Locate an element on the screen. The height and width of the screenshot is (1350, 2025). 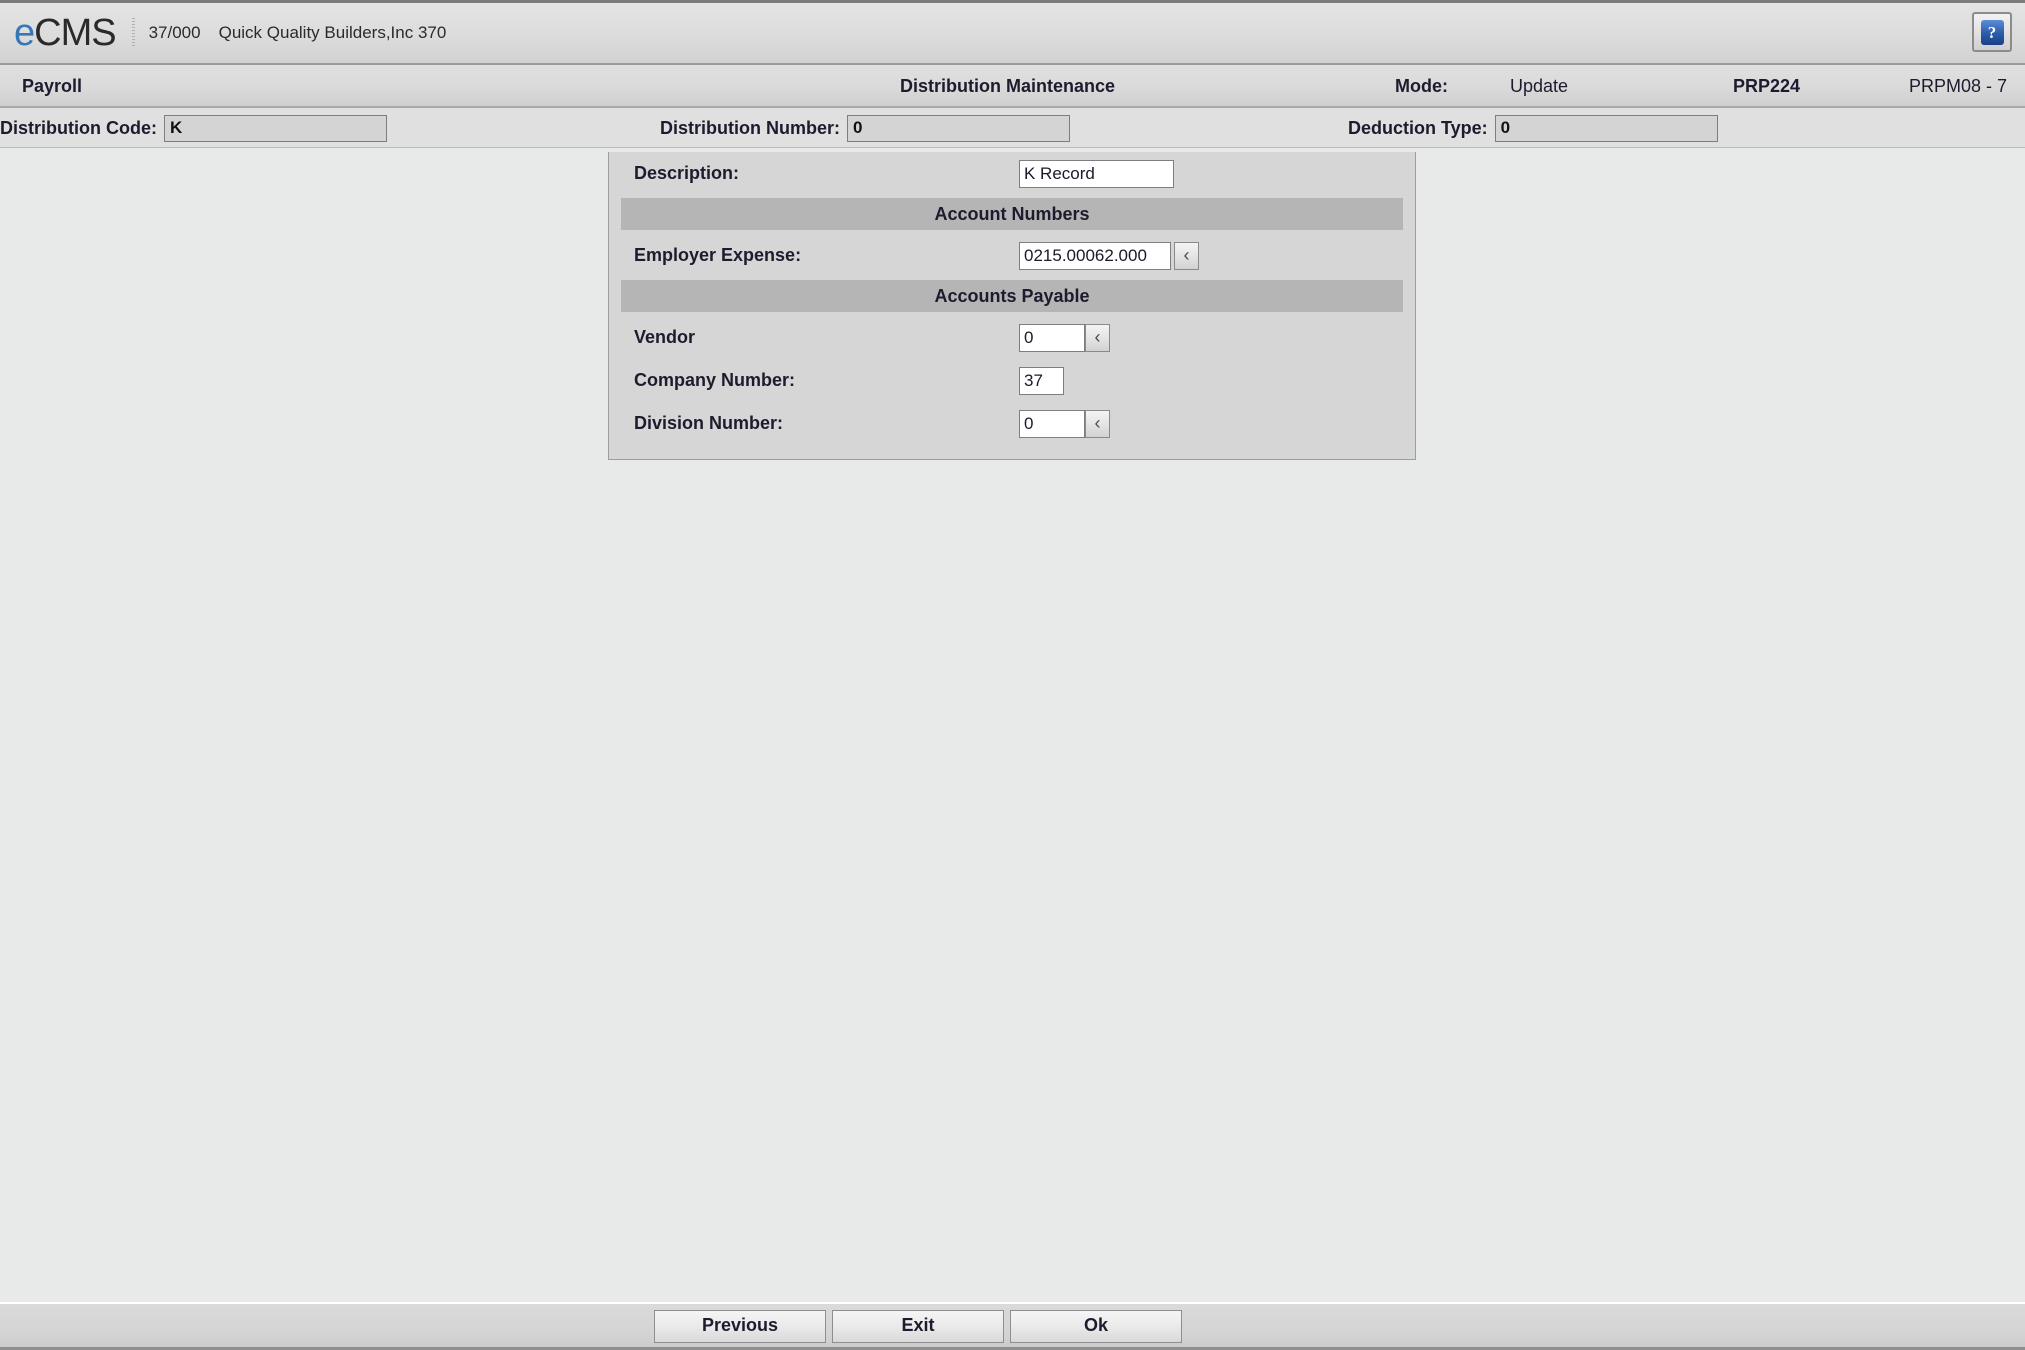
company-id: 37/000 is located at coordinates (174, 32).